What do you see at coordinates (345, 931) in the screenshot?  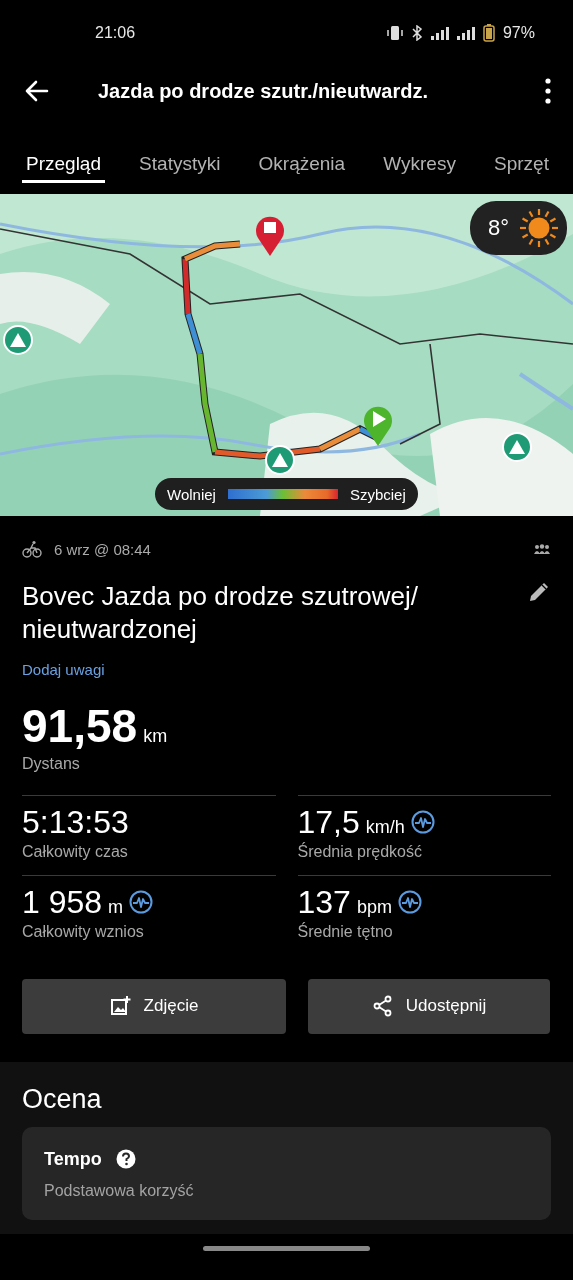 I see `stat-label: Średnie tętno` at bounding box center [345, 931].